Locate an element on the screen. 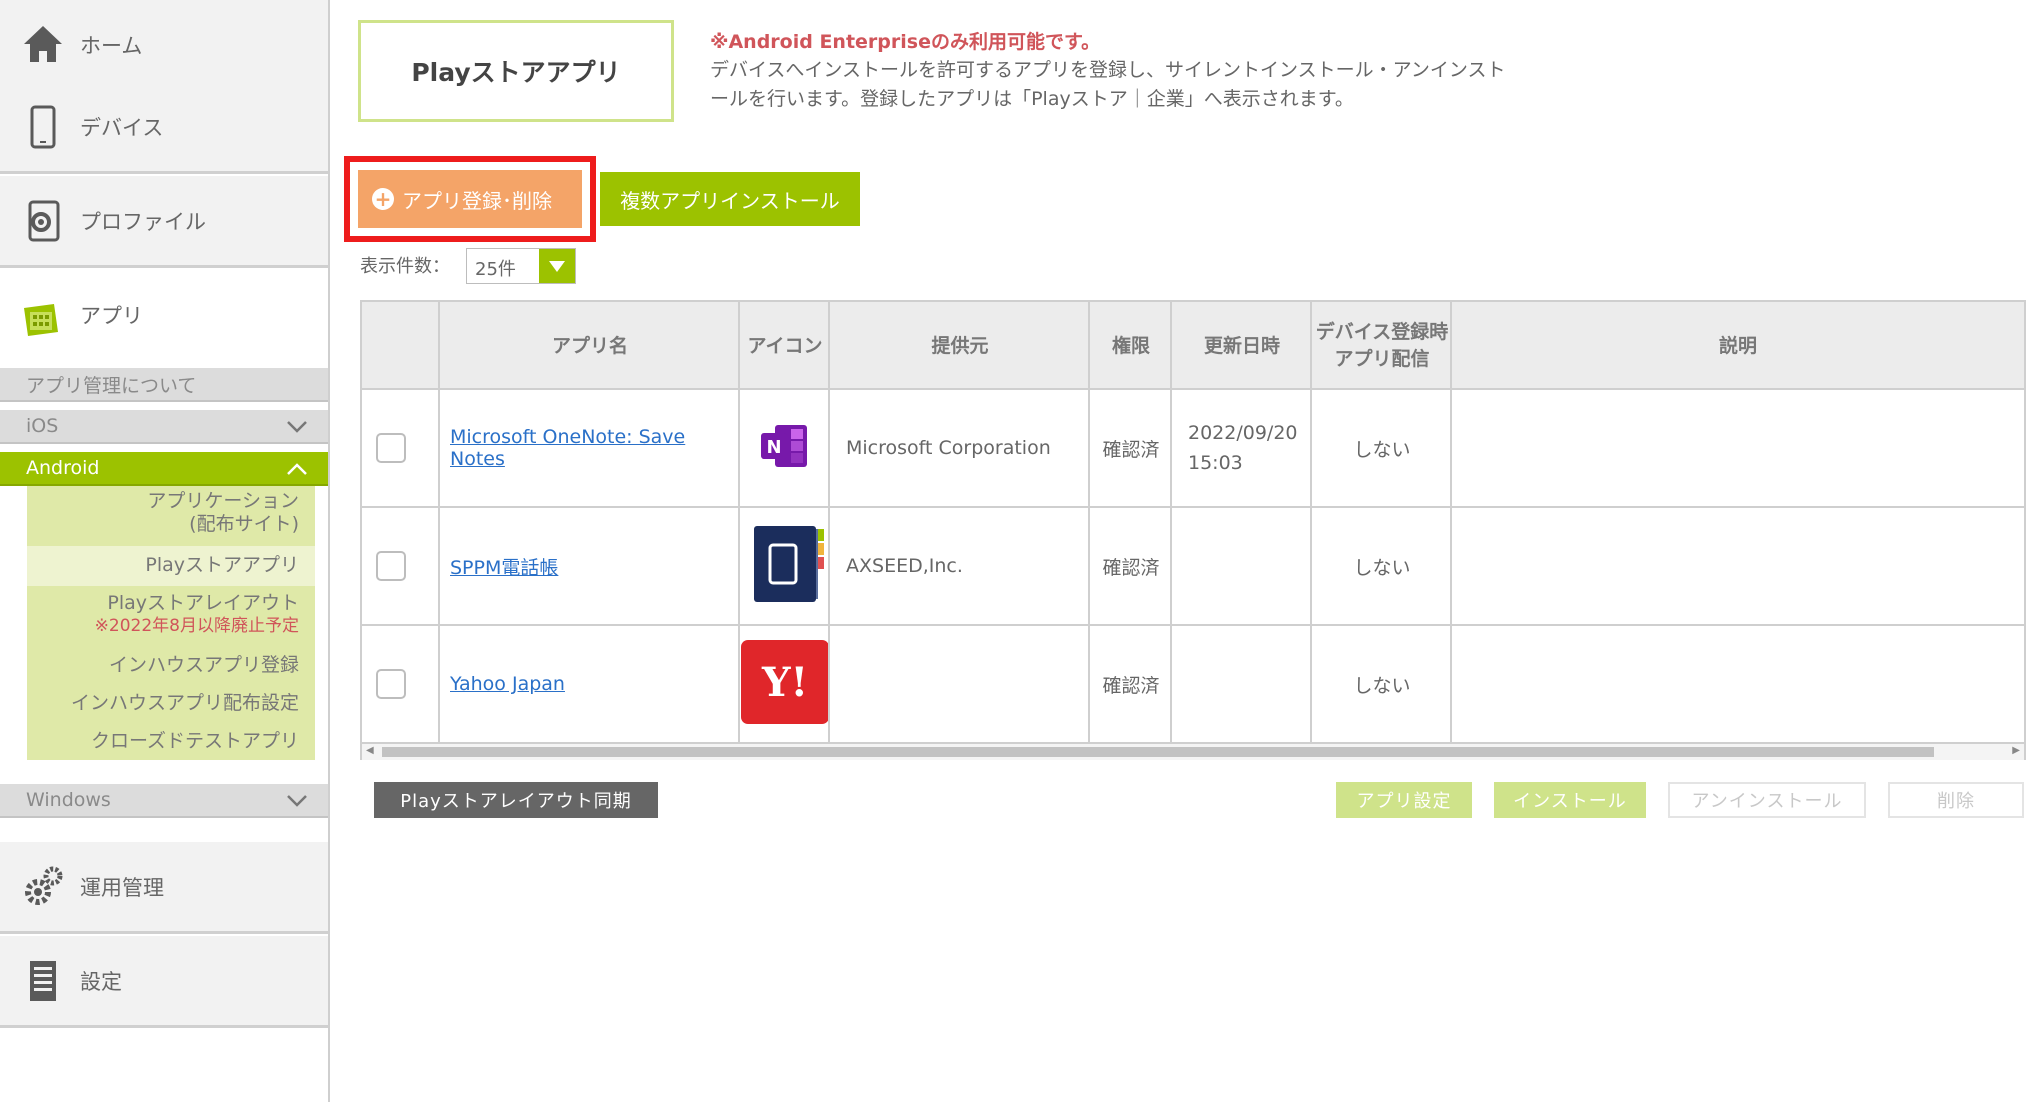 The width and height of the screenshot is (2040, 1102). android-item-inhouse-distribution-label: インハウスアプリ配布設定 is located at coordinates (184, 703).